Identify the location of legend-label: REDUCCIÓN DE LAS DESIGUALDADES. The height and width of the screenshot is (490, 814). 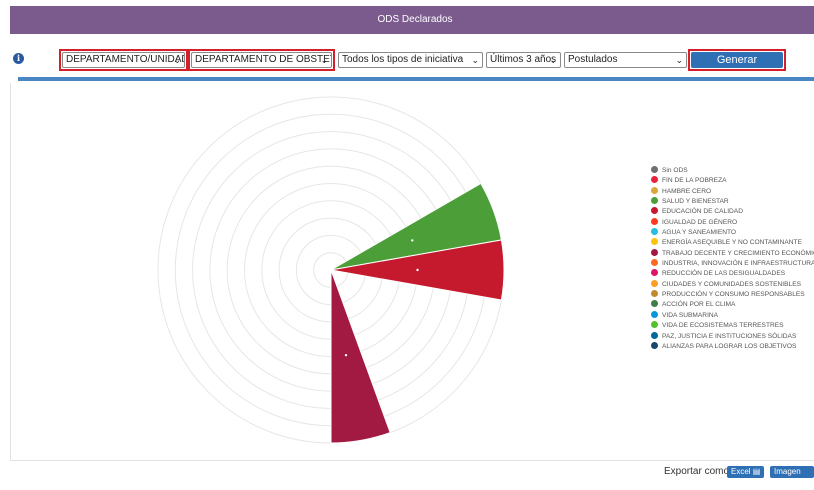
(724, 274).